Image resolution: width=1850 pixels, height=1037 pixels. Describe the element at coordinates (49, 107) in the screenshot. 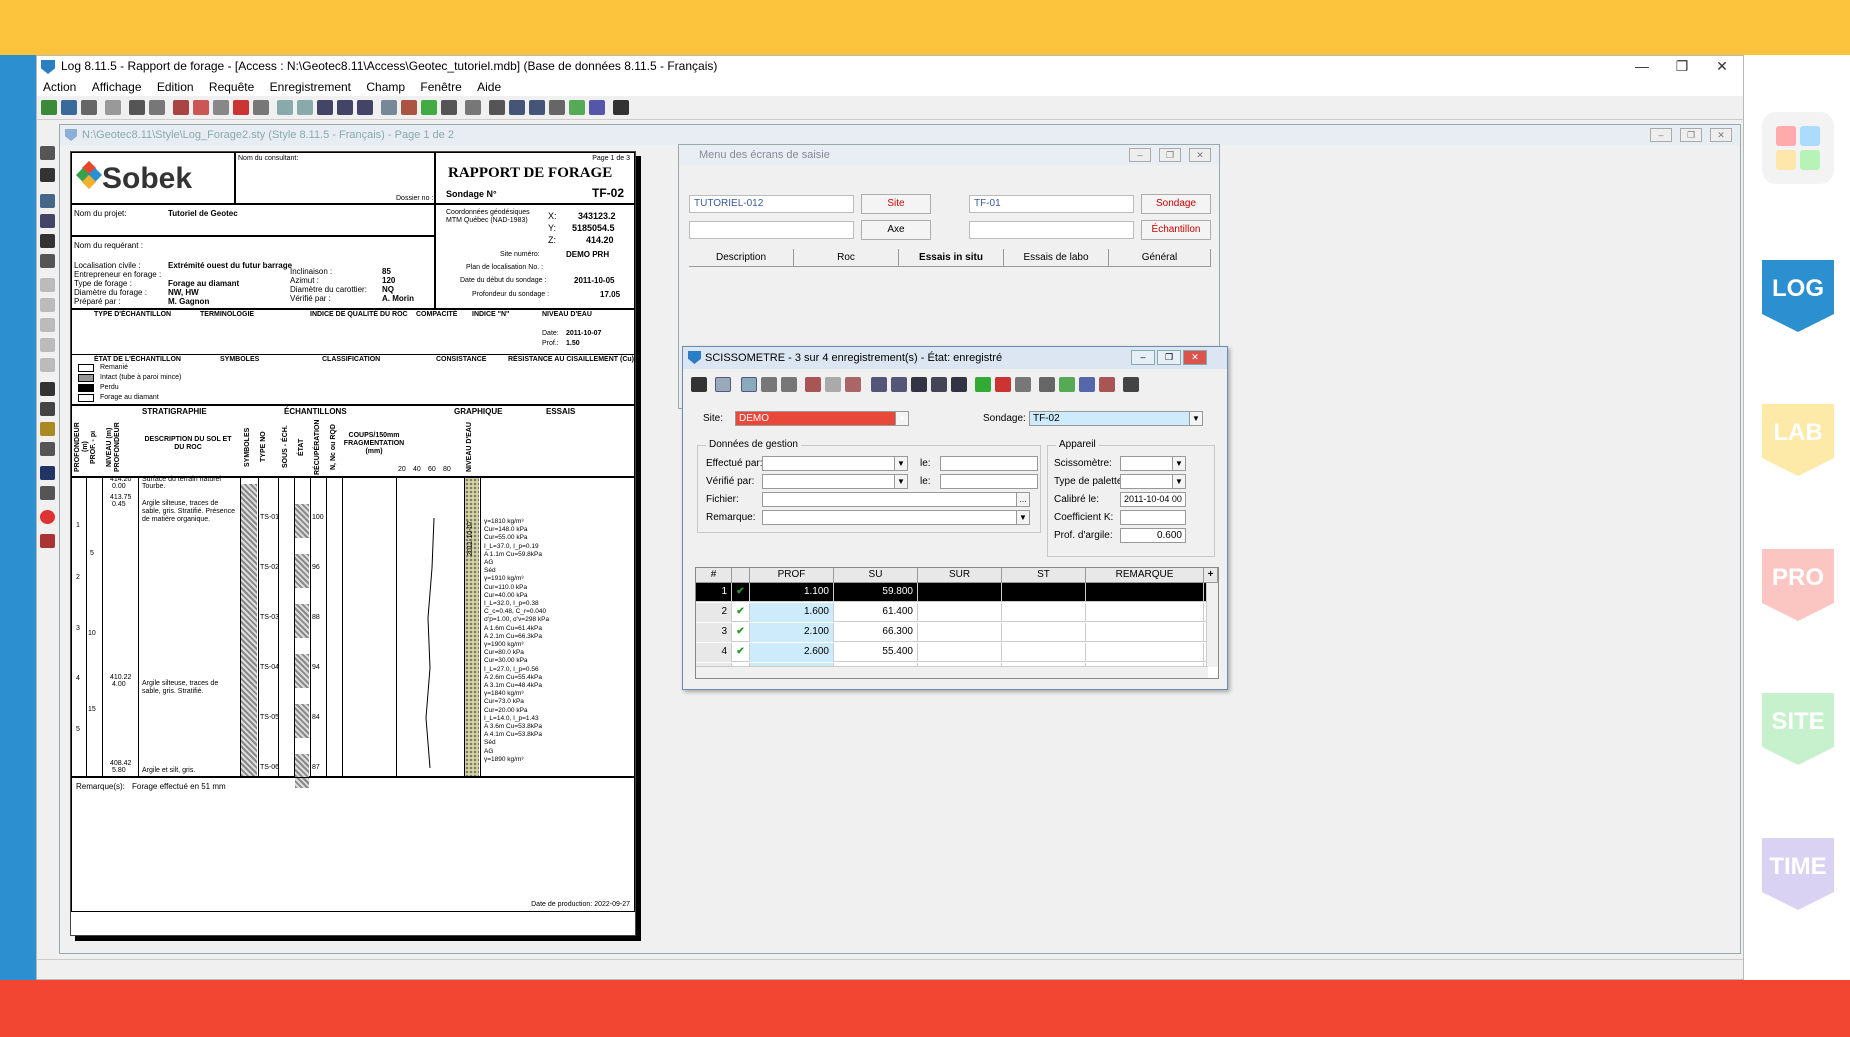

I see `open-icon` at that location.